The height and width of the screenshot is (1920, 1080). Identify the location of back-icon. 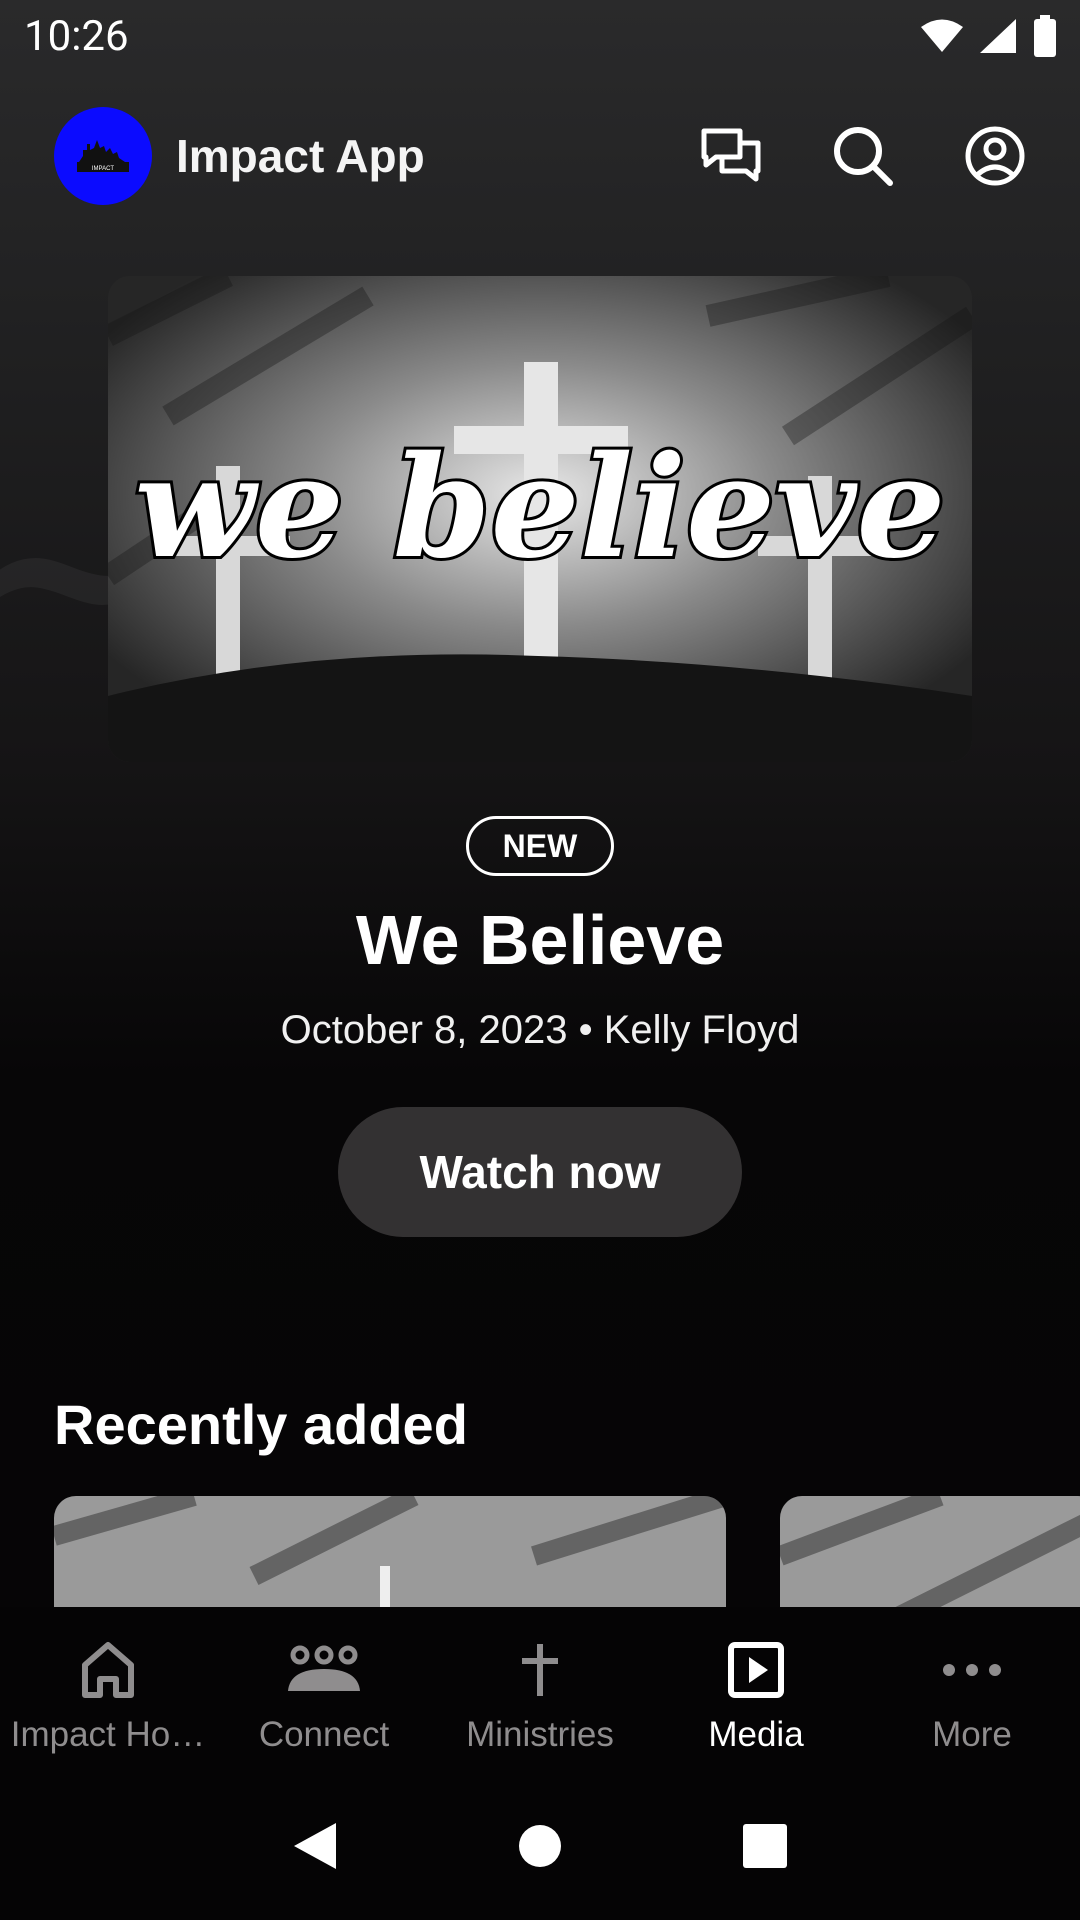
(315, 1846).